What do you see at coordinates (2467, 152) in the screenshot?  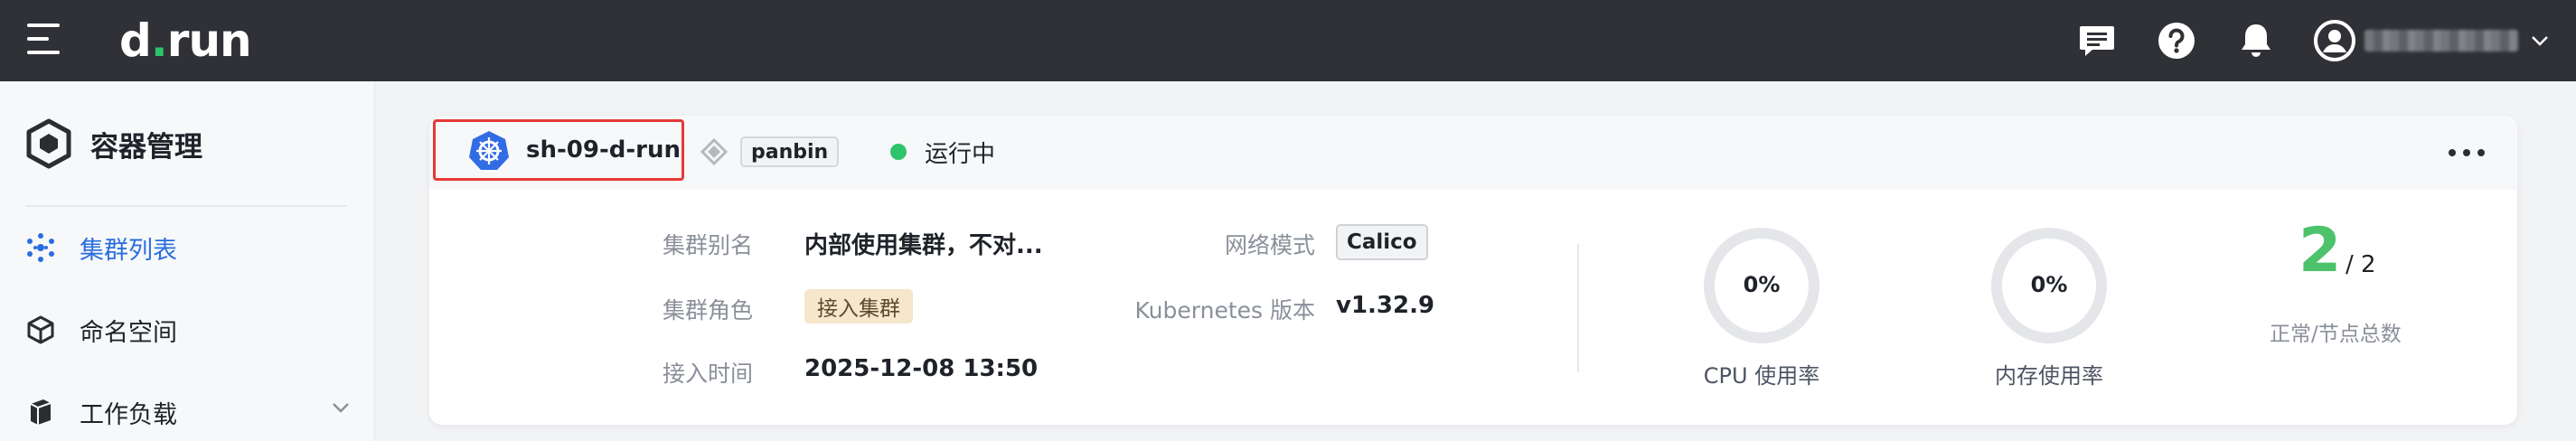 I see `more-actions-icon` at bounding box center [2467, 152].